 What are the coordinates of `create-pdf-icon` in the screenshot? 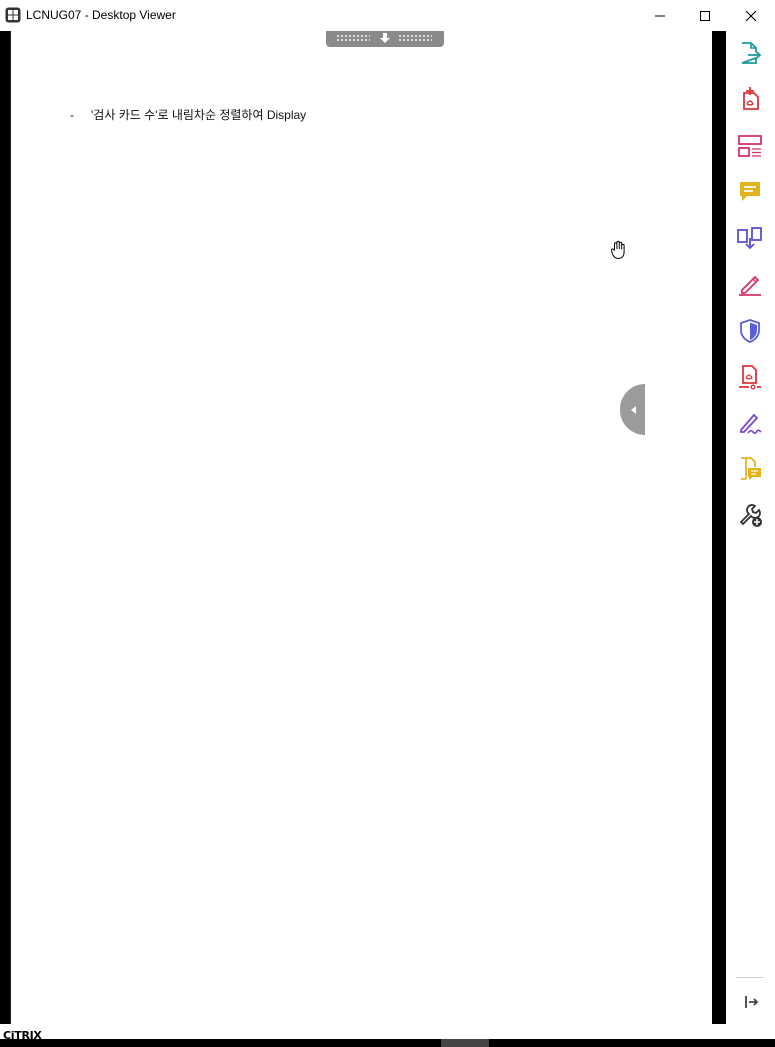 It's located at (751, 98).